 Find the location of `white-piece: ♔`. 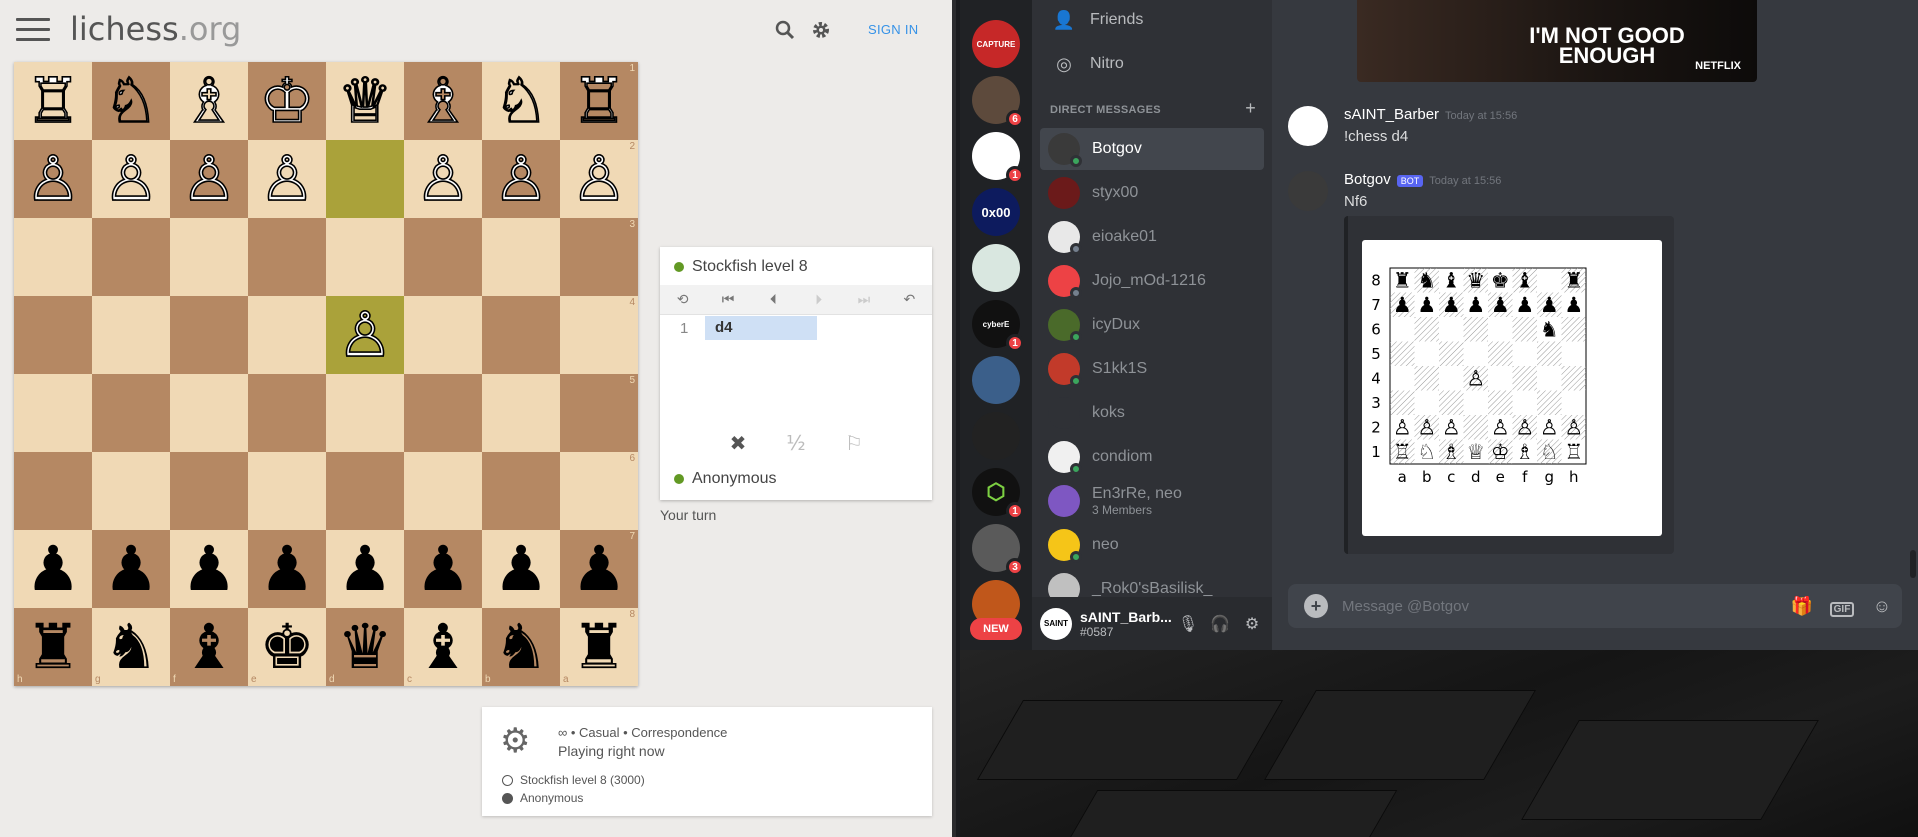

white-piece: ♔ is located at coordinates (286, 101).